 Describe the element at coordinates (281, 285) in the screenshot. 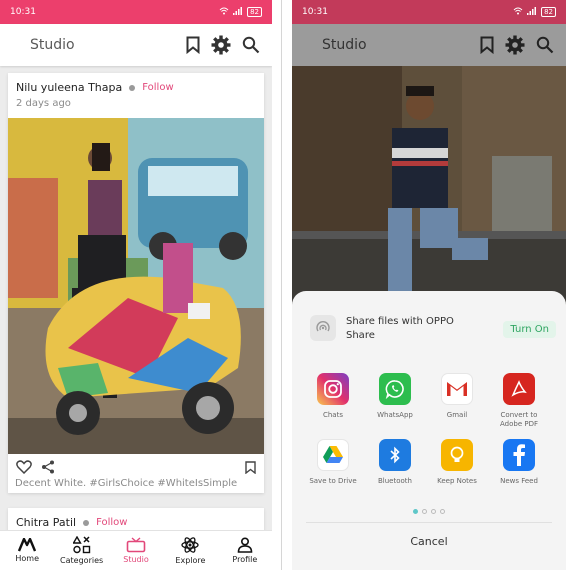

I see `screenshot-divider` at that location.